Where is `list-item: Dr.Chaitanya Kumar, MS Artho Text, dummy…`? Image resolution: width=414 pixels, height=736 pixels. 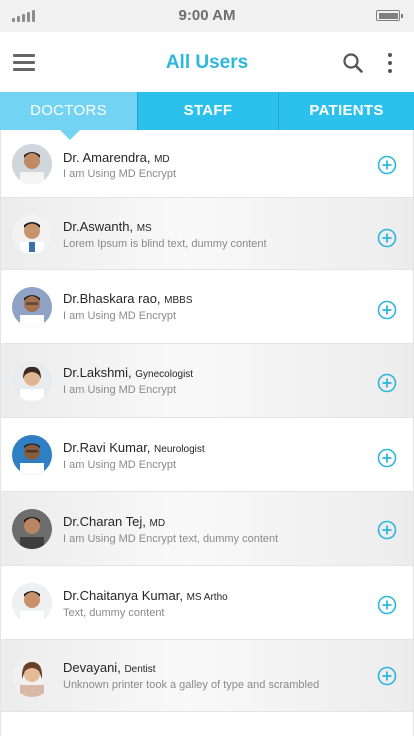
list-item: Dr.Chaitanya Kumar, MS Artho Text, dummy… is located at coordinates (207, 603).